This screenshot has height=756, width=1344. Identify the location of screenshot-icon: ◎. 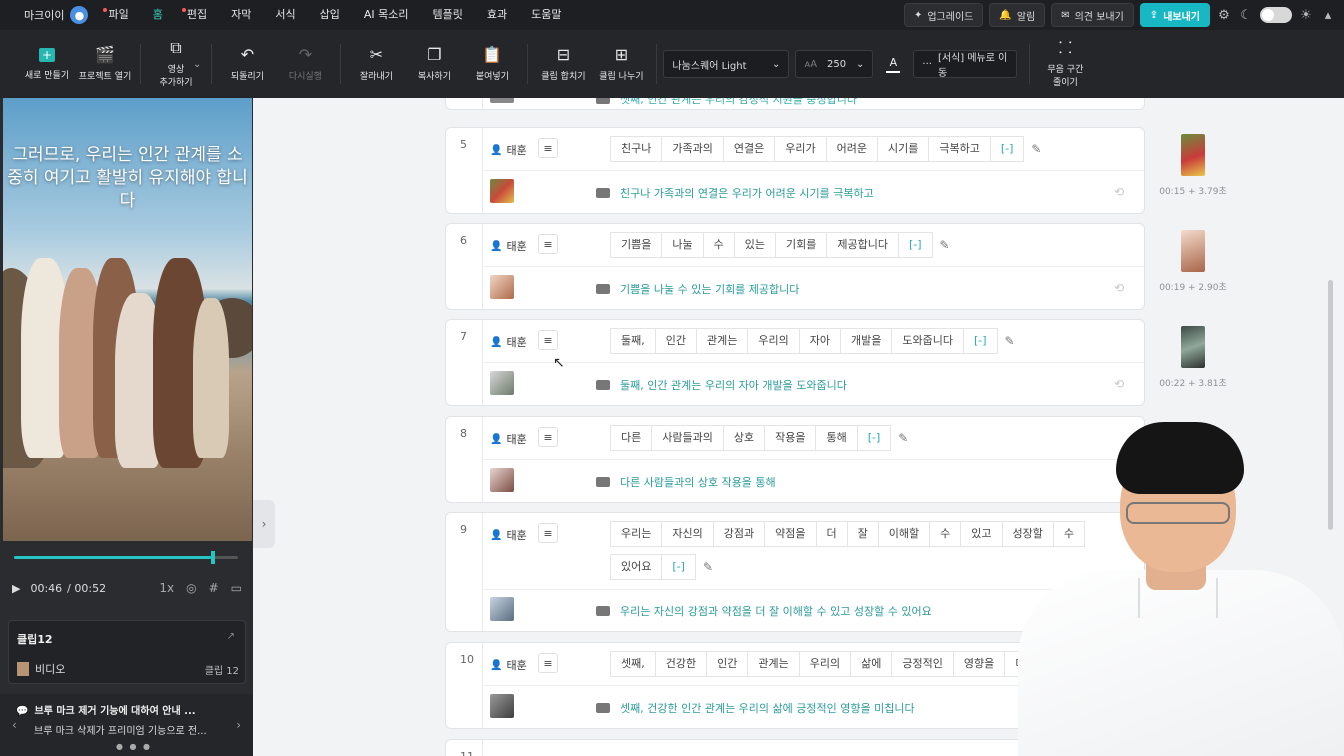
(191, 588).